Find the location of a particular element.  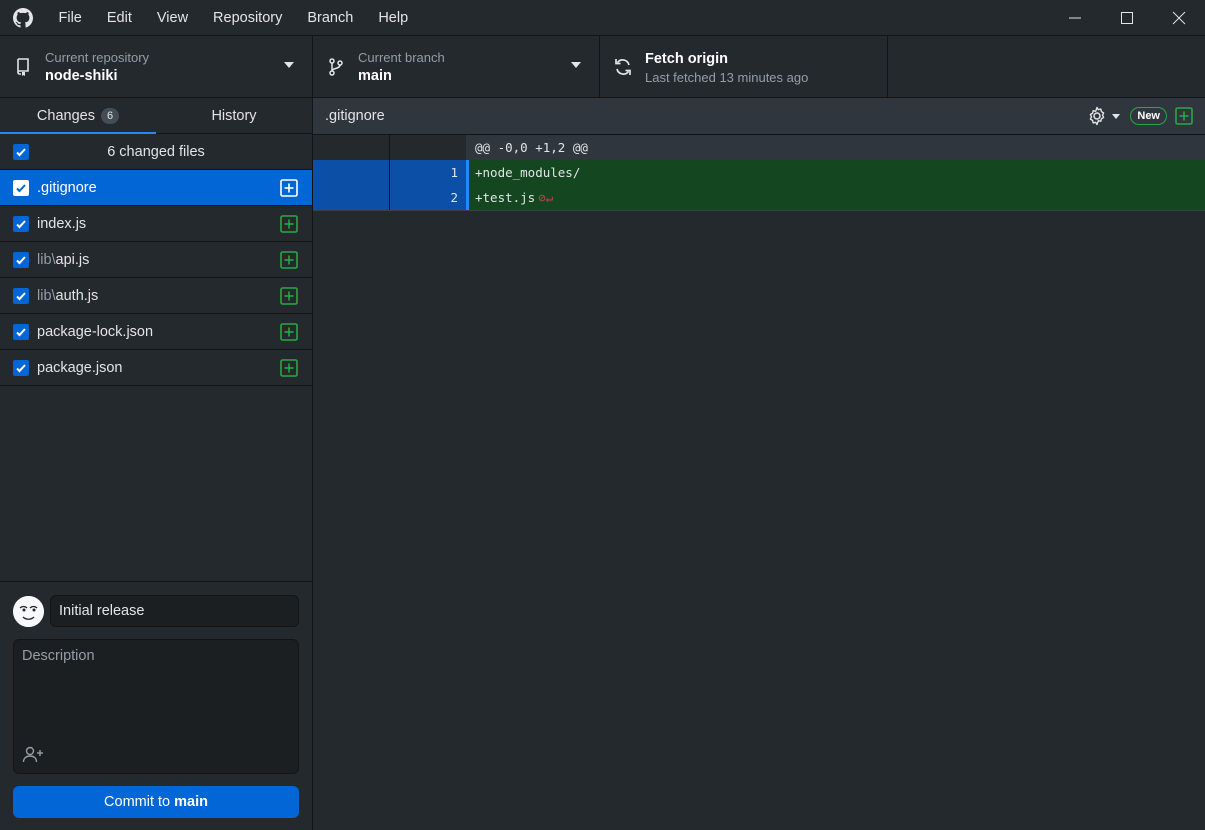

changed-files-count: 6 changed files is located at coordinates (156, 151).